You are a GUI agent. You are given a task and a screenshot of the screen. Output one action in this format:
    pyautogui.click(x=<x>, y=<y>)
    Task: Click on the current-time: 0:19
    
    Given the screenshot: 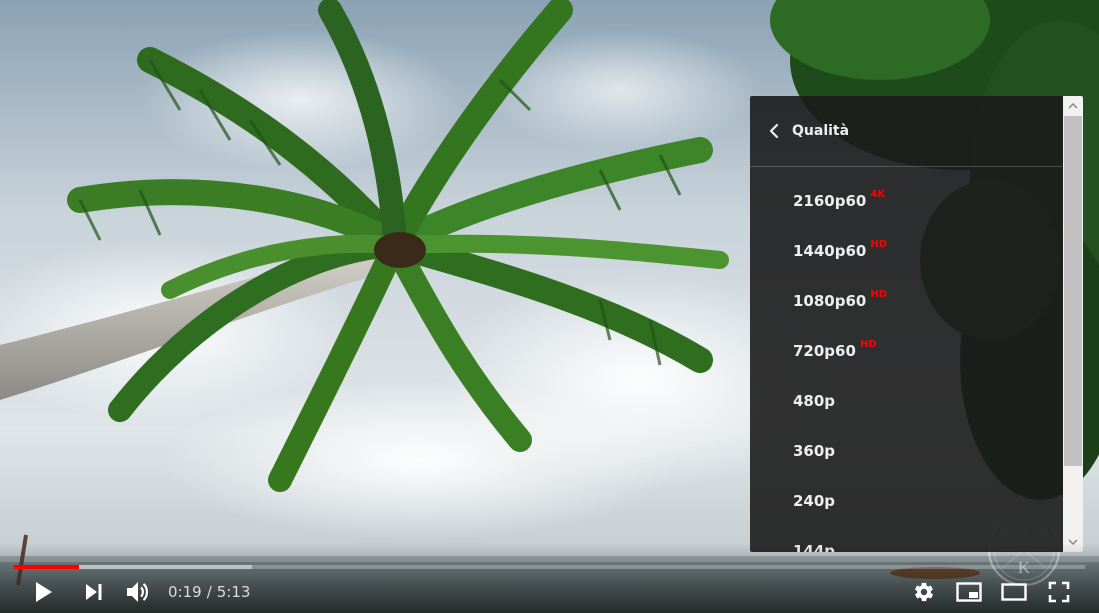 What is the action you would take?
    pyautogui.click(x=185, y=592)
    